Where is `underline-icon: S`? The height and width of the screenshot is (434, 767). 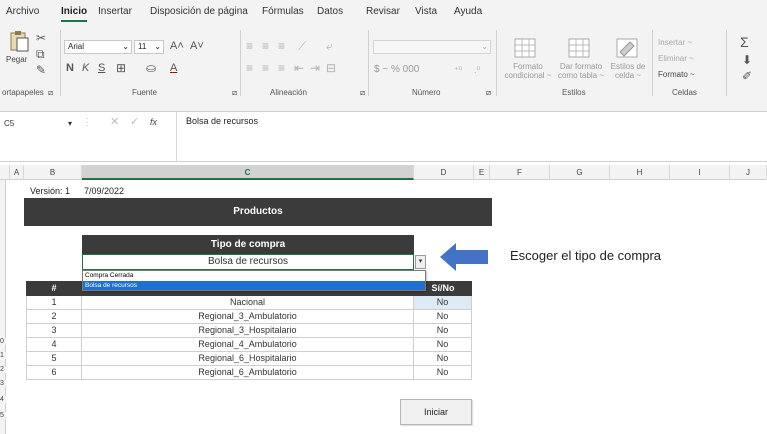
underline-icon: S is located at coordinates (101, 68).